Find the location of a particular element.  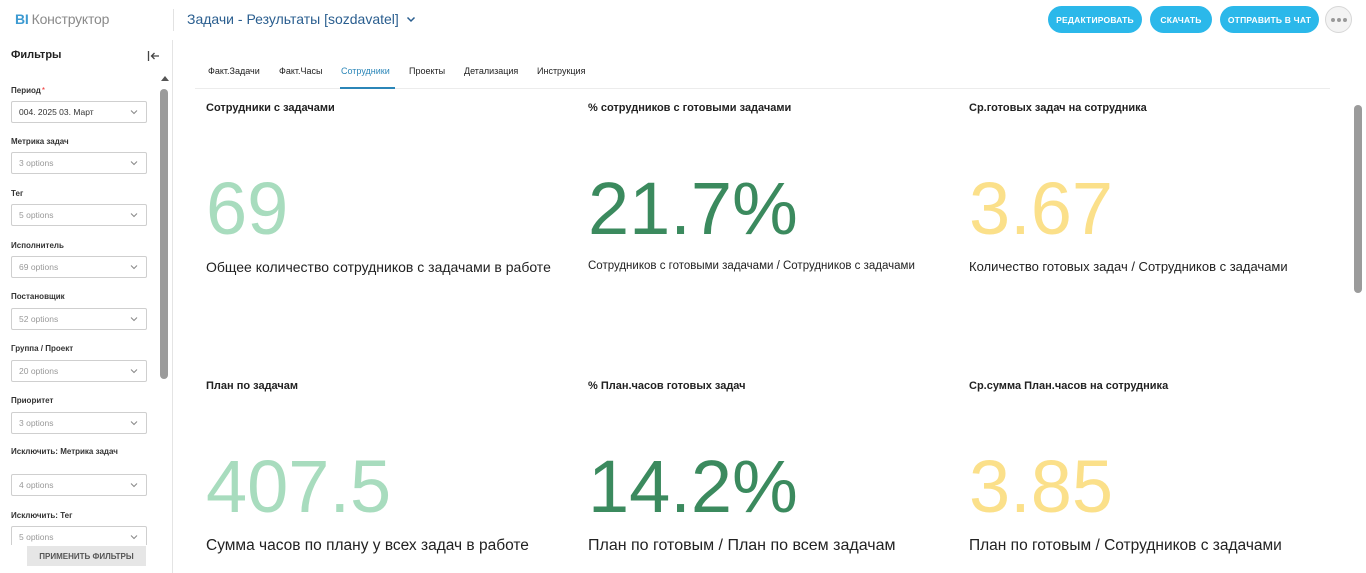

kpi-value: 3.67 is located at coordinates (1041, 208).